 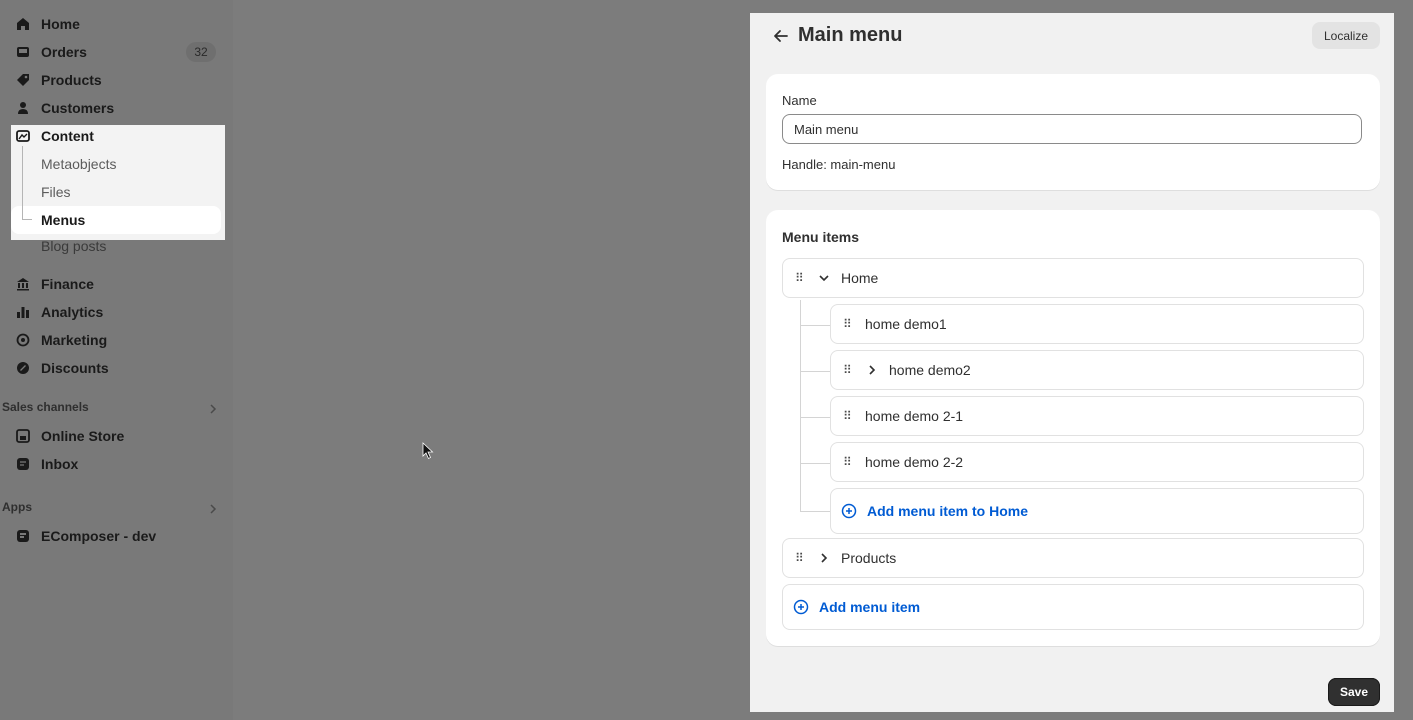 What do you see at coordinates (869, 558) in the screenshot?
I see `menu-item-label: Products` at bounding box center [869, 558].